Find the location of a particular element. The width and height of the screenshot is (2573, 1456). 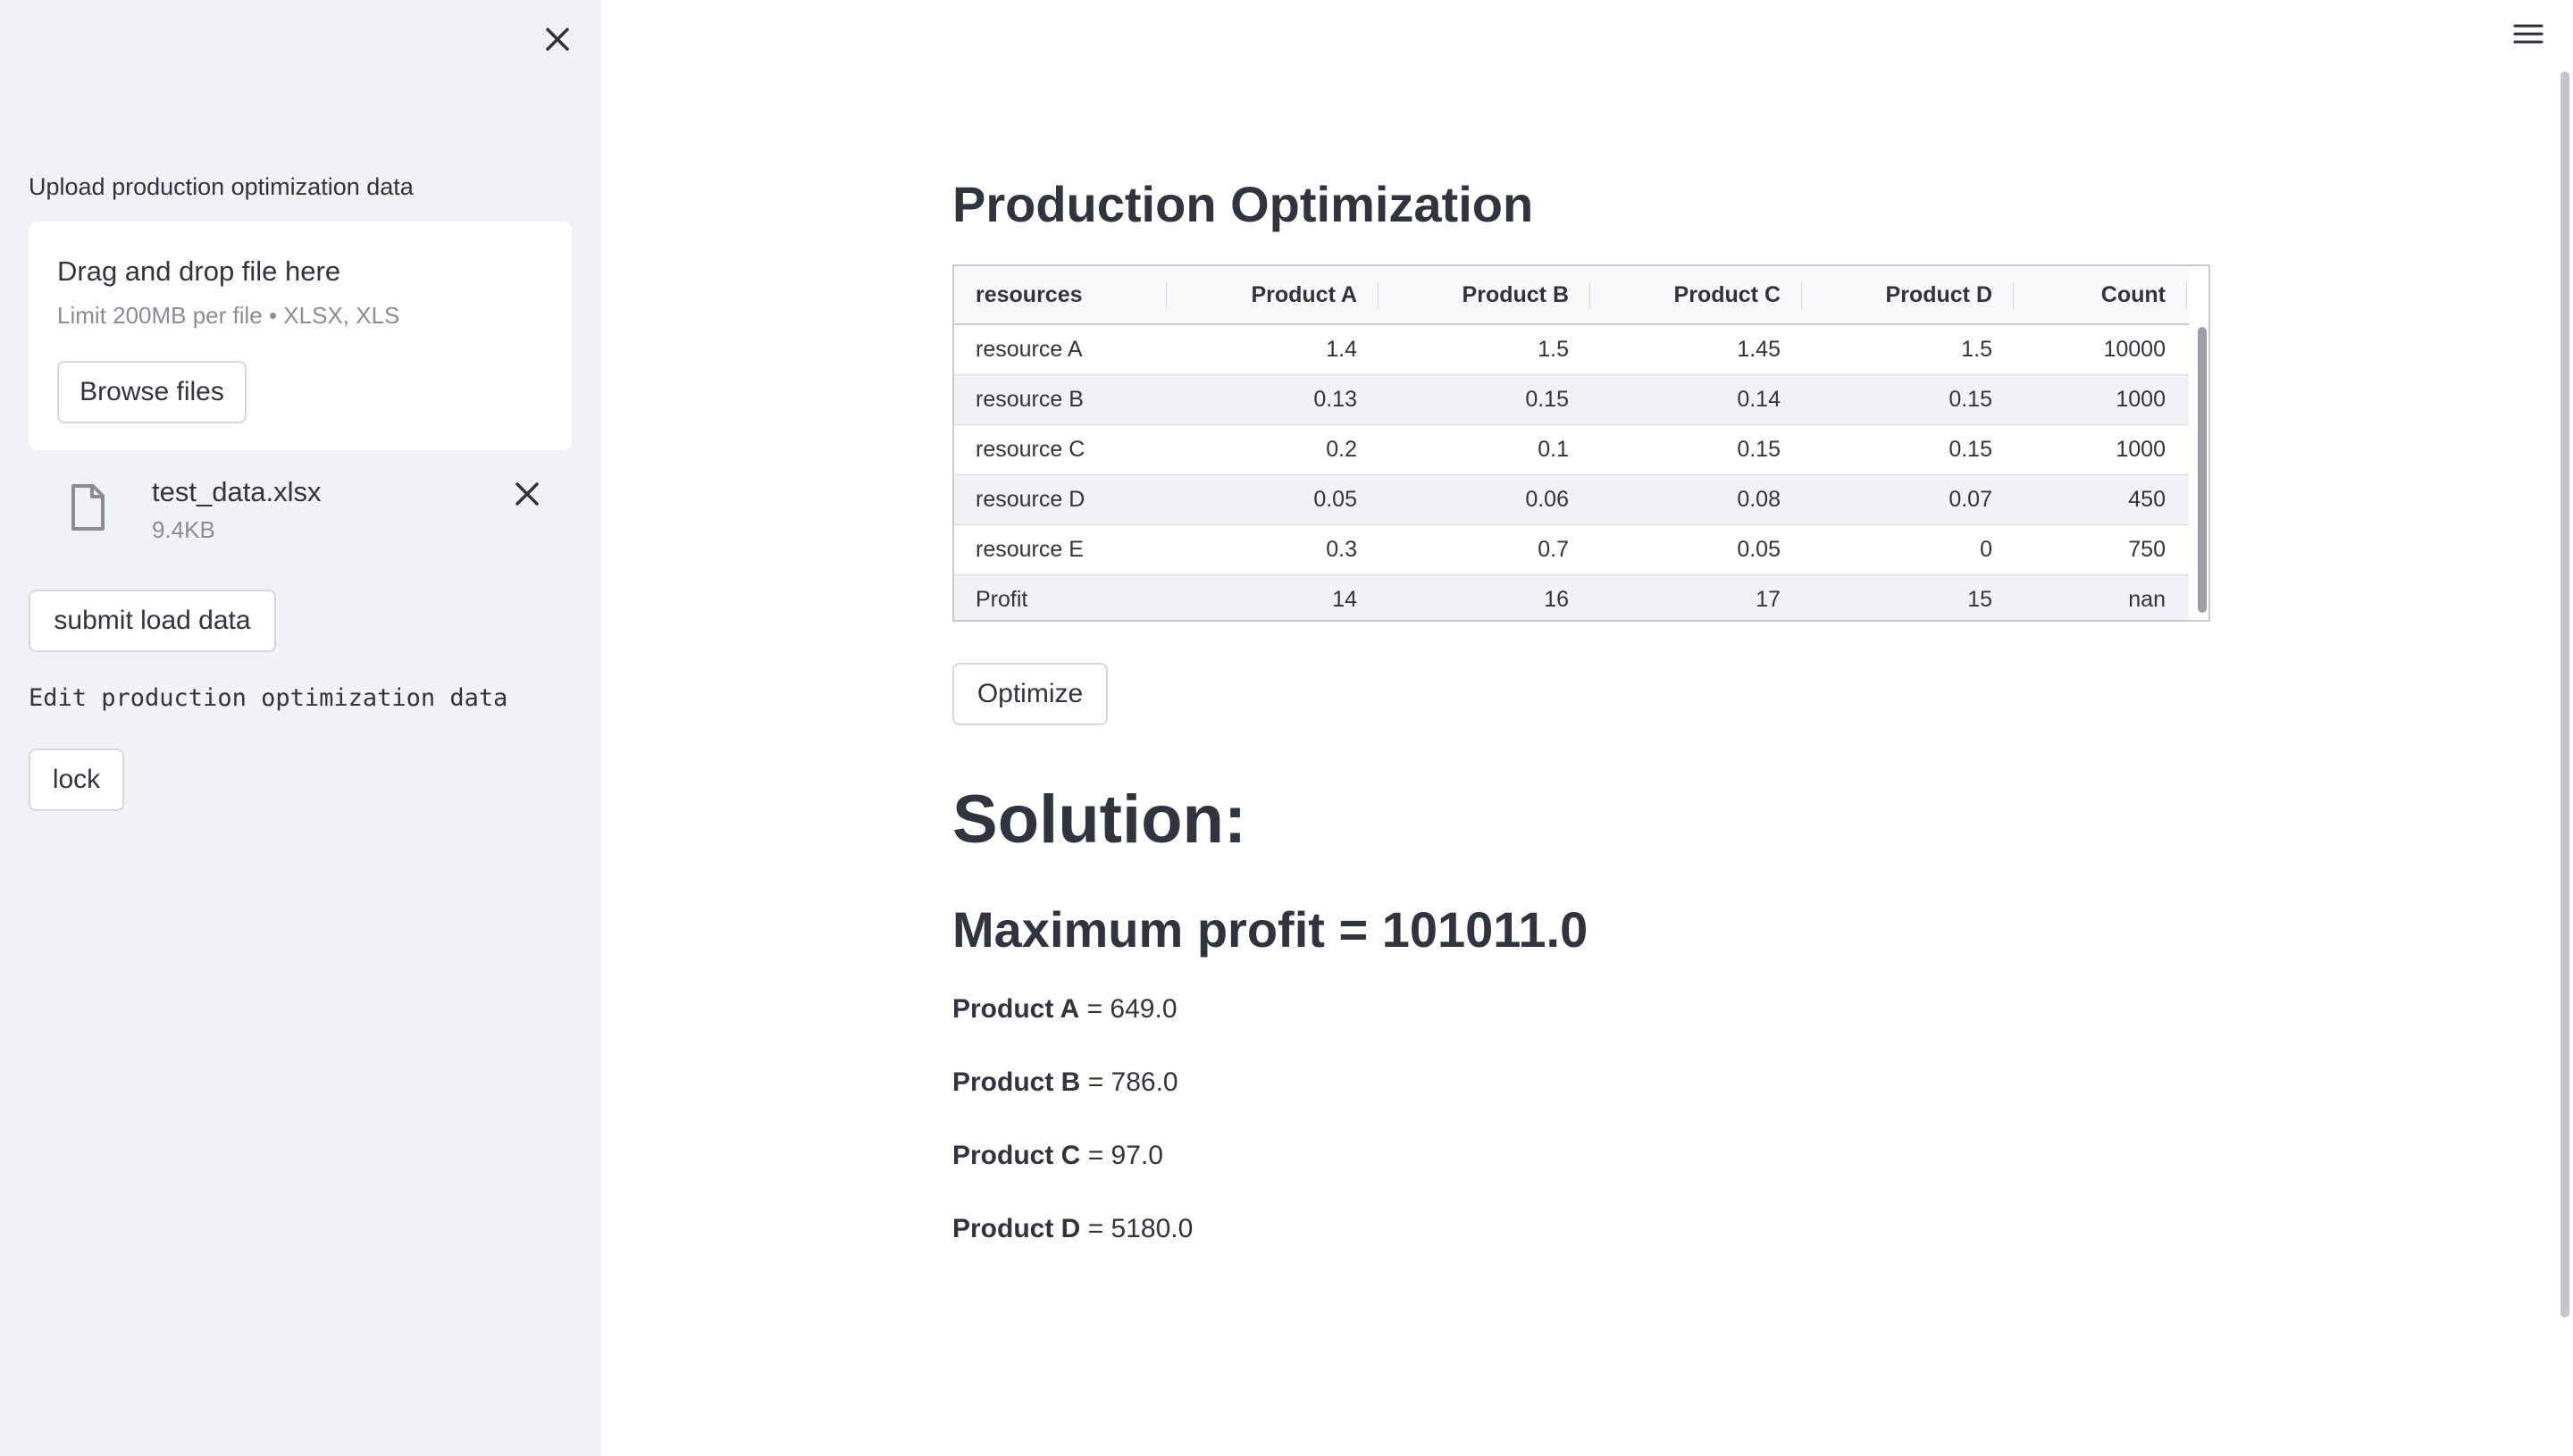

table-cell: 0.2 is located at coordinates (1273, 449).